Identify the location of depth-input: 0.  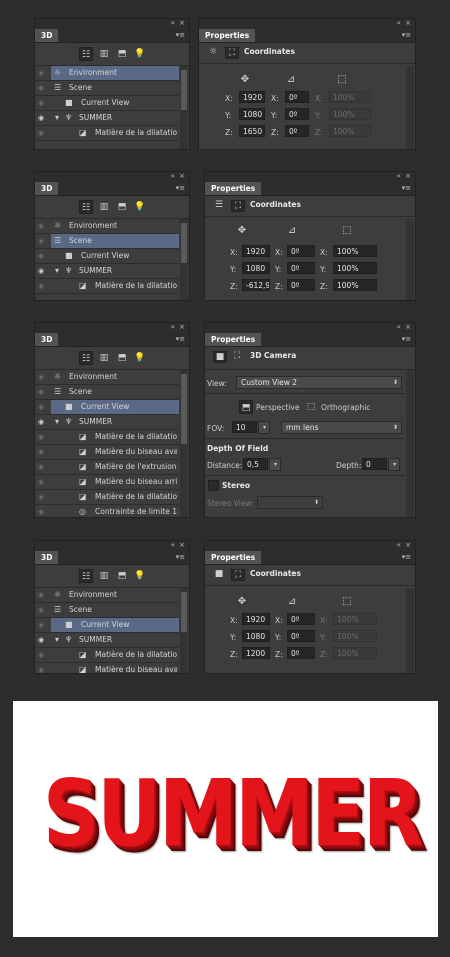
(374, 464).